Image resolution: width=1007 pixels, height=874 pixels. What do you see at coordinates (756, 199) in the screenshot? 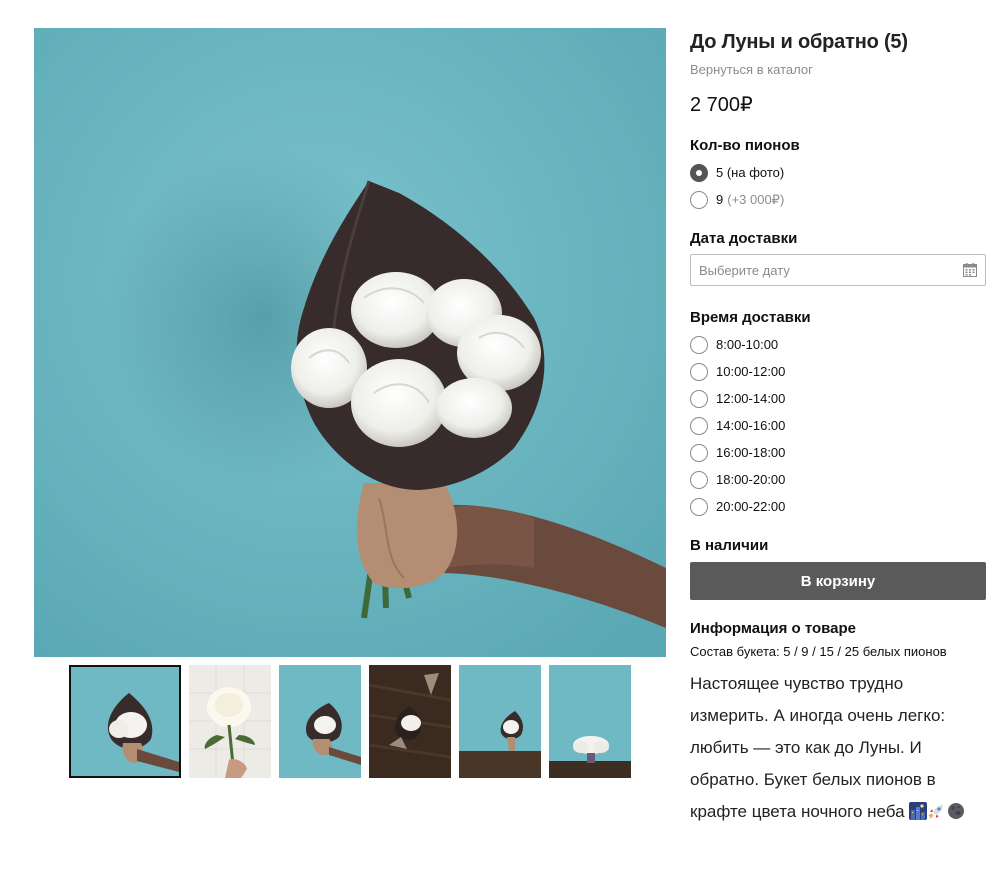
I see `quantity-option-extra-price: (+3 000₽)` at bounding box center [756, 199].